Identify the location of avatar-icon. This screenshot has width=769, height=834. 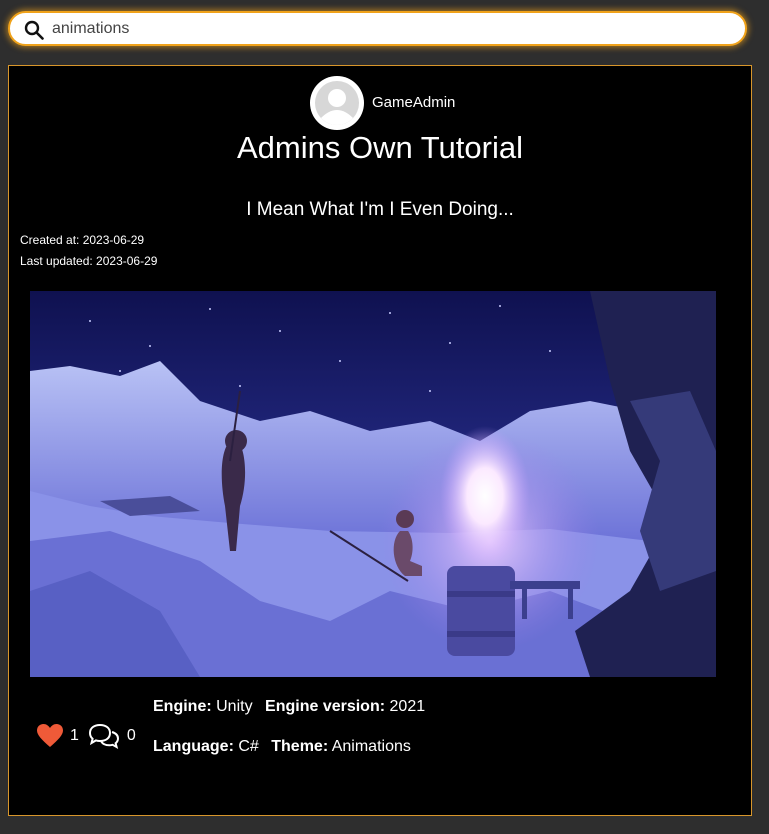
(337, 103).